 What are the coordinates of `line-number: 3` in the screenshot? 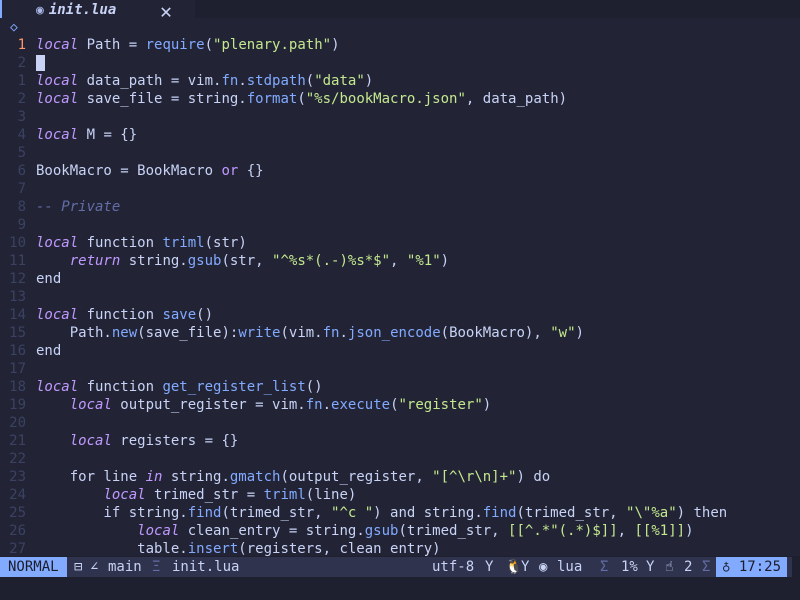 It's located at (21, 117).